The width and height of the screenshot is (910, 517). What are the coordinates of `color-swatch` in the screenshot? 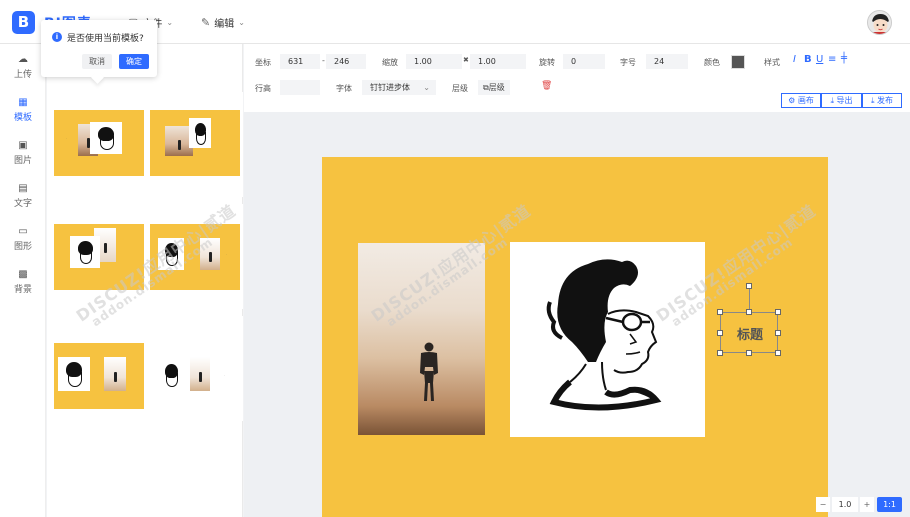 It's located at (738, 62).